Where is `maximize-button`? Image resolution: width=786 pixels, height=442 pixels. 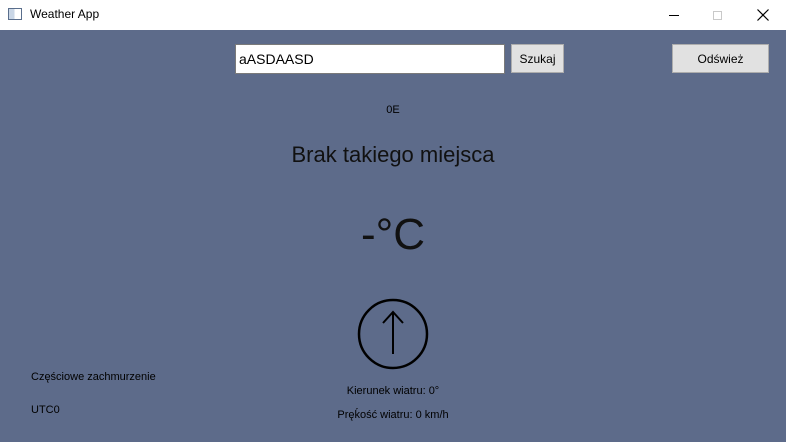 maximize-button is located at coordinates (717, 15).